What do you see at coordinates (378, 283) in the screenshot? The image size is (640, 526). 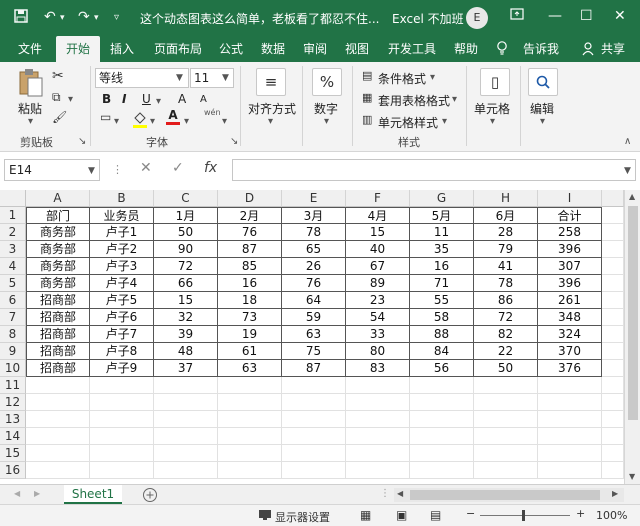 I see `table-cell: 89` at bounding box center [378, 283].